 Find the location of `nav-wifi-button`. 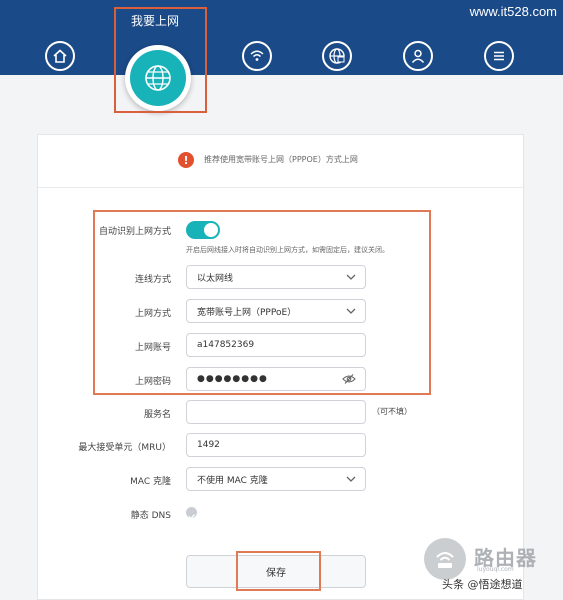

nav-wifi-button is located at coordinates (257, 56).